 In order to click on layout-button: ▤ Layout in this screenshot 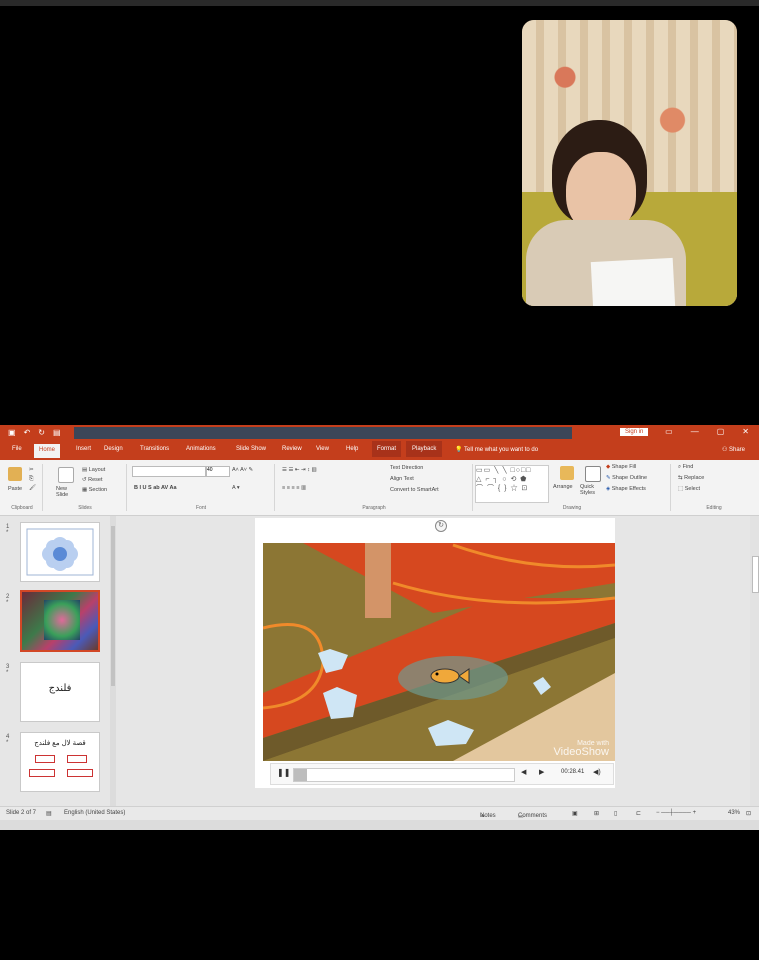, I will do `click(93, 470)`.